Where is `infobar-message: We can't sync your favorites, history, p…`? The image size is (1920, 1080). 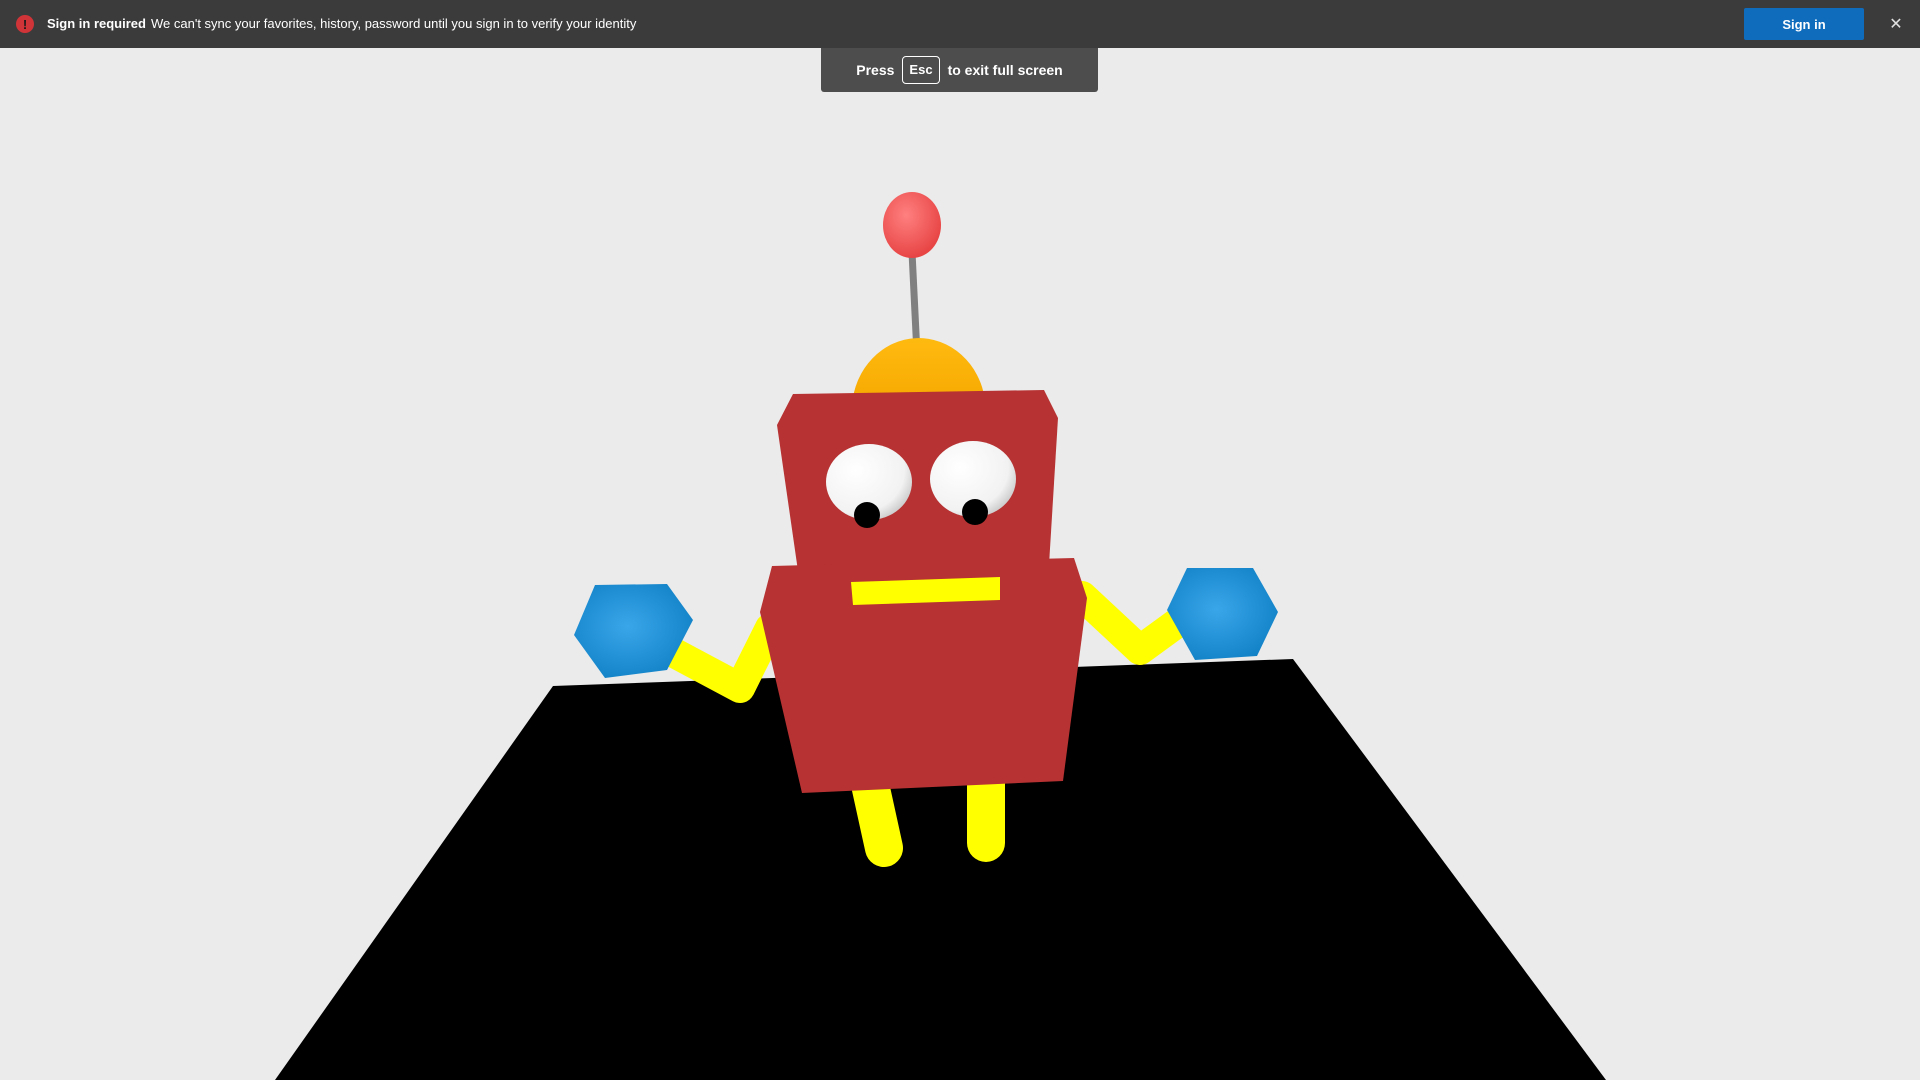 infobar-message: We can't sync your favorites, history, p… is located at coordinates (394, 23).